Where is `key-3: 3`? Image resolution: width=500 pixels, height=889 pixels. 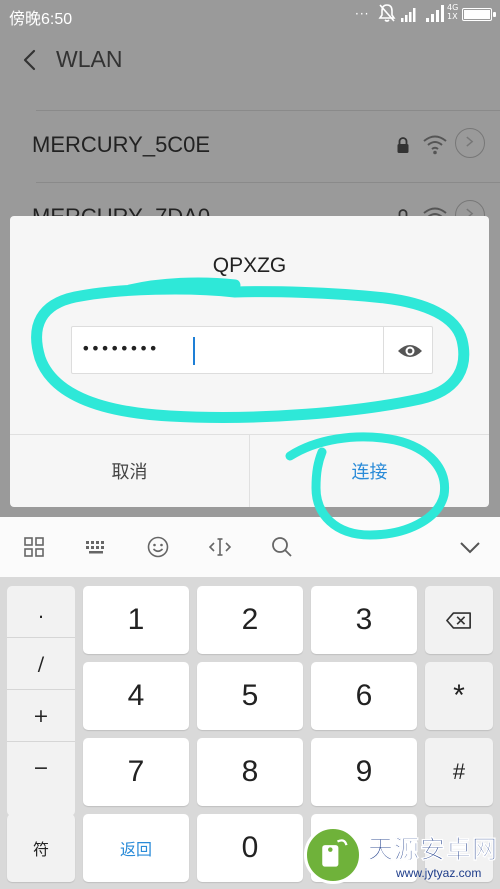
key-3: 3 is located at coordinates (364, 620).